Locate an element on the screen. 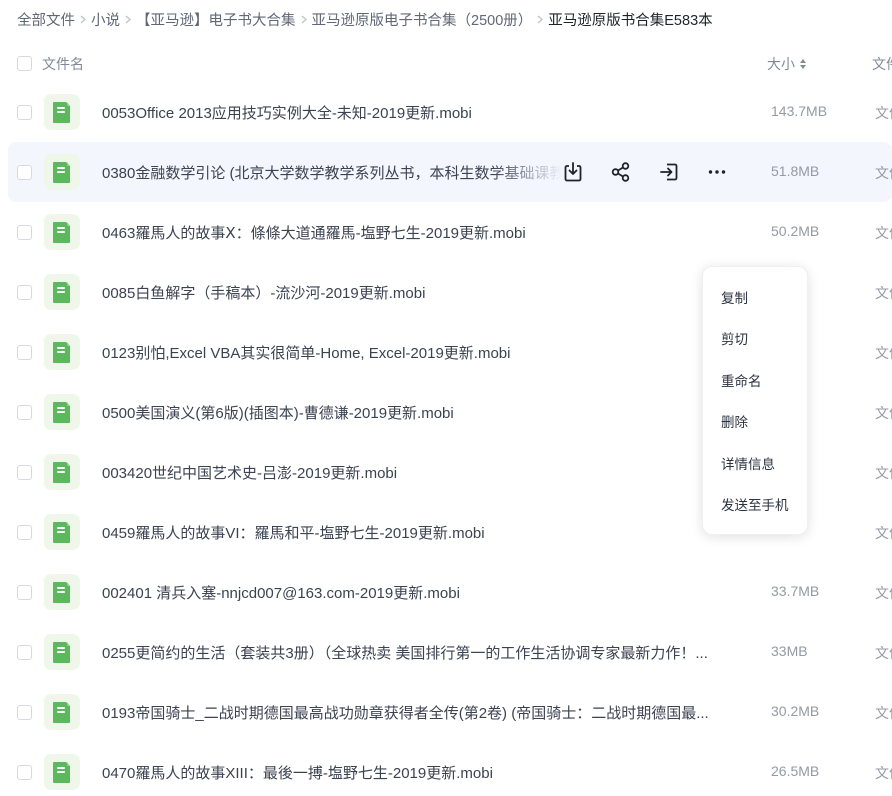  menu-cut: 剪切 is located at coordinates (755, 341).